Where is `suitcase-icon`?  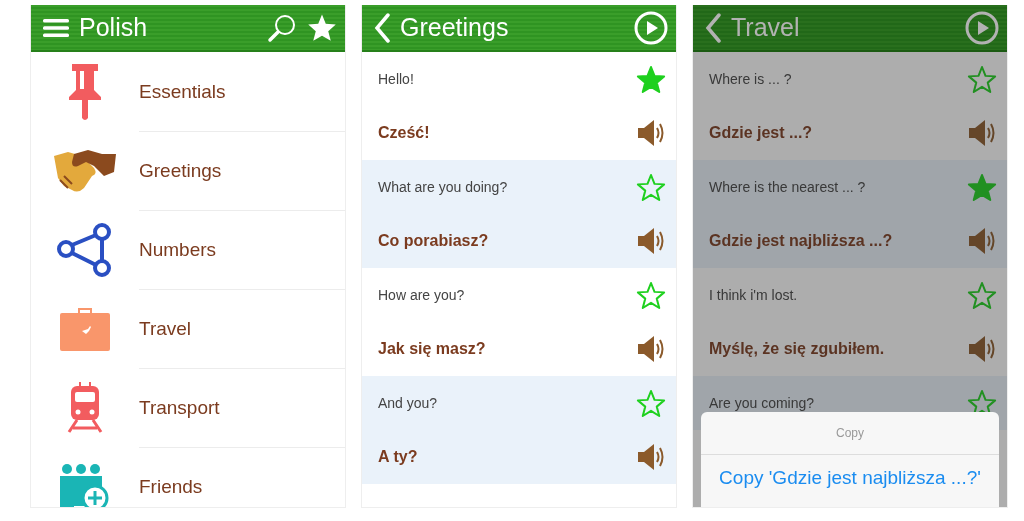
suitcase-icon is located at coordinates (85, 328).